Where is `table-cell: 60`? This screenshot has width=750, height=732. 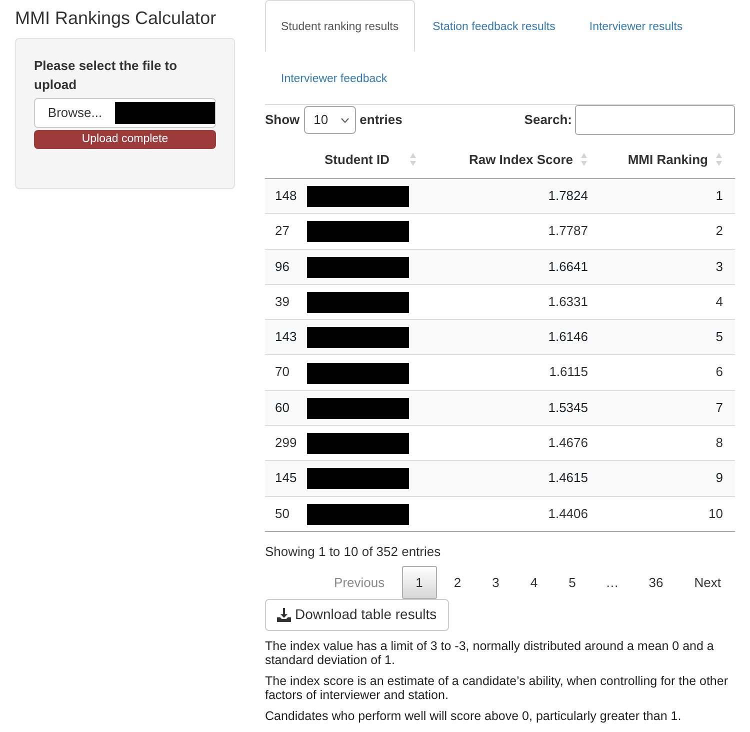
table-cell: 60 is located at coordinates (282, 408).